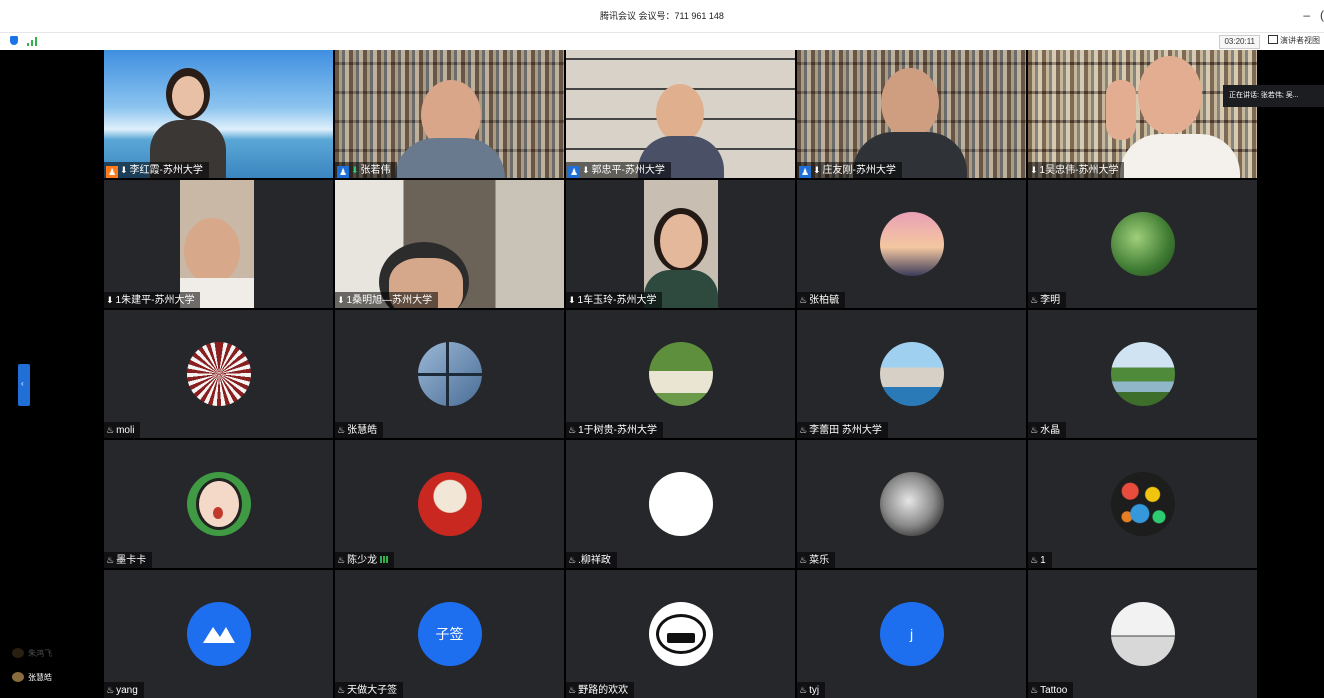 This screenshot has height=698, width=1324. What do you see at coordinates (1054, 690) in the screenshot?
I see `participant-name: Tattoo` at bounding box center [1054, 690].